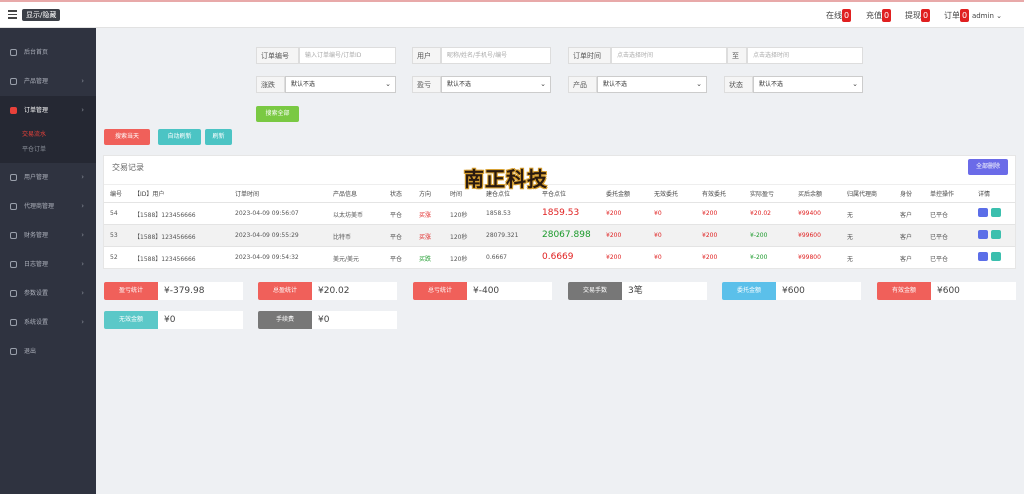 The image size is (1024, 494). Describe the element at coordinates (759, 257) in the screenshot. I see `cell-pnl: ¥-200` at that location.